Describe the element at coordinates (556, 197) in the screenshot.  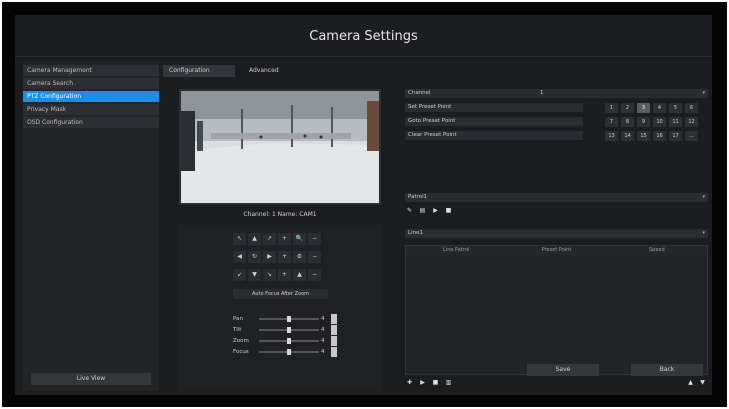
I see `patrol-select: Patrol1 ▾` at that location.